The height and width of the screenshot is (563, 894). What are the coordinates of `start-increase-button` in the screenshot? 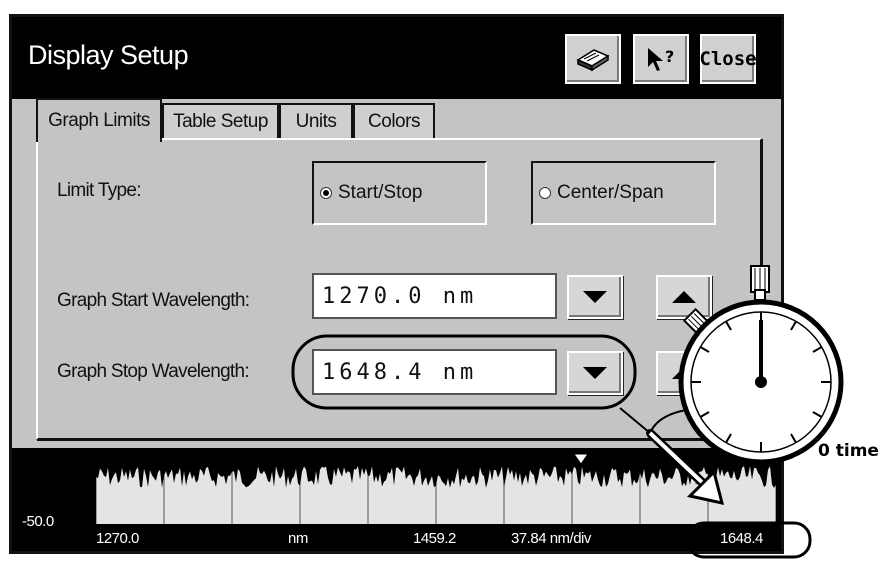 It's located at (684, 297).